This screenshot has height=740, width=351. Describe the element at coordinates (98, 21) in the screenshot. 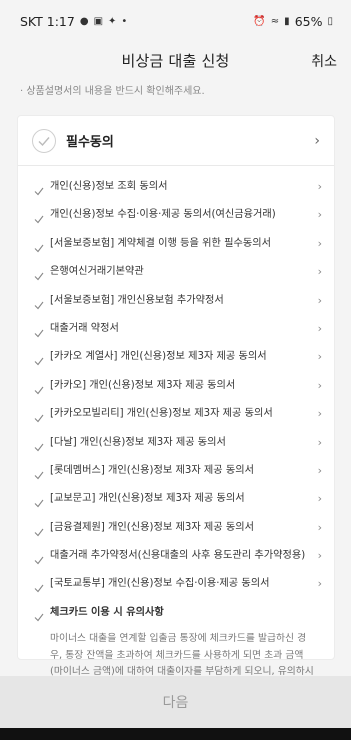

I see `gallery-icon: ▣` at that location.